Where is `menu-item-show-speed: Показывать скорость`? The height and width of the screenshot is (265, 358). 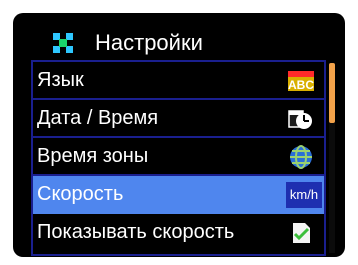 menu-item-show-speed: Показывать скорость is located at coordinates (178, 233).